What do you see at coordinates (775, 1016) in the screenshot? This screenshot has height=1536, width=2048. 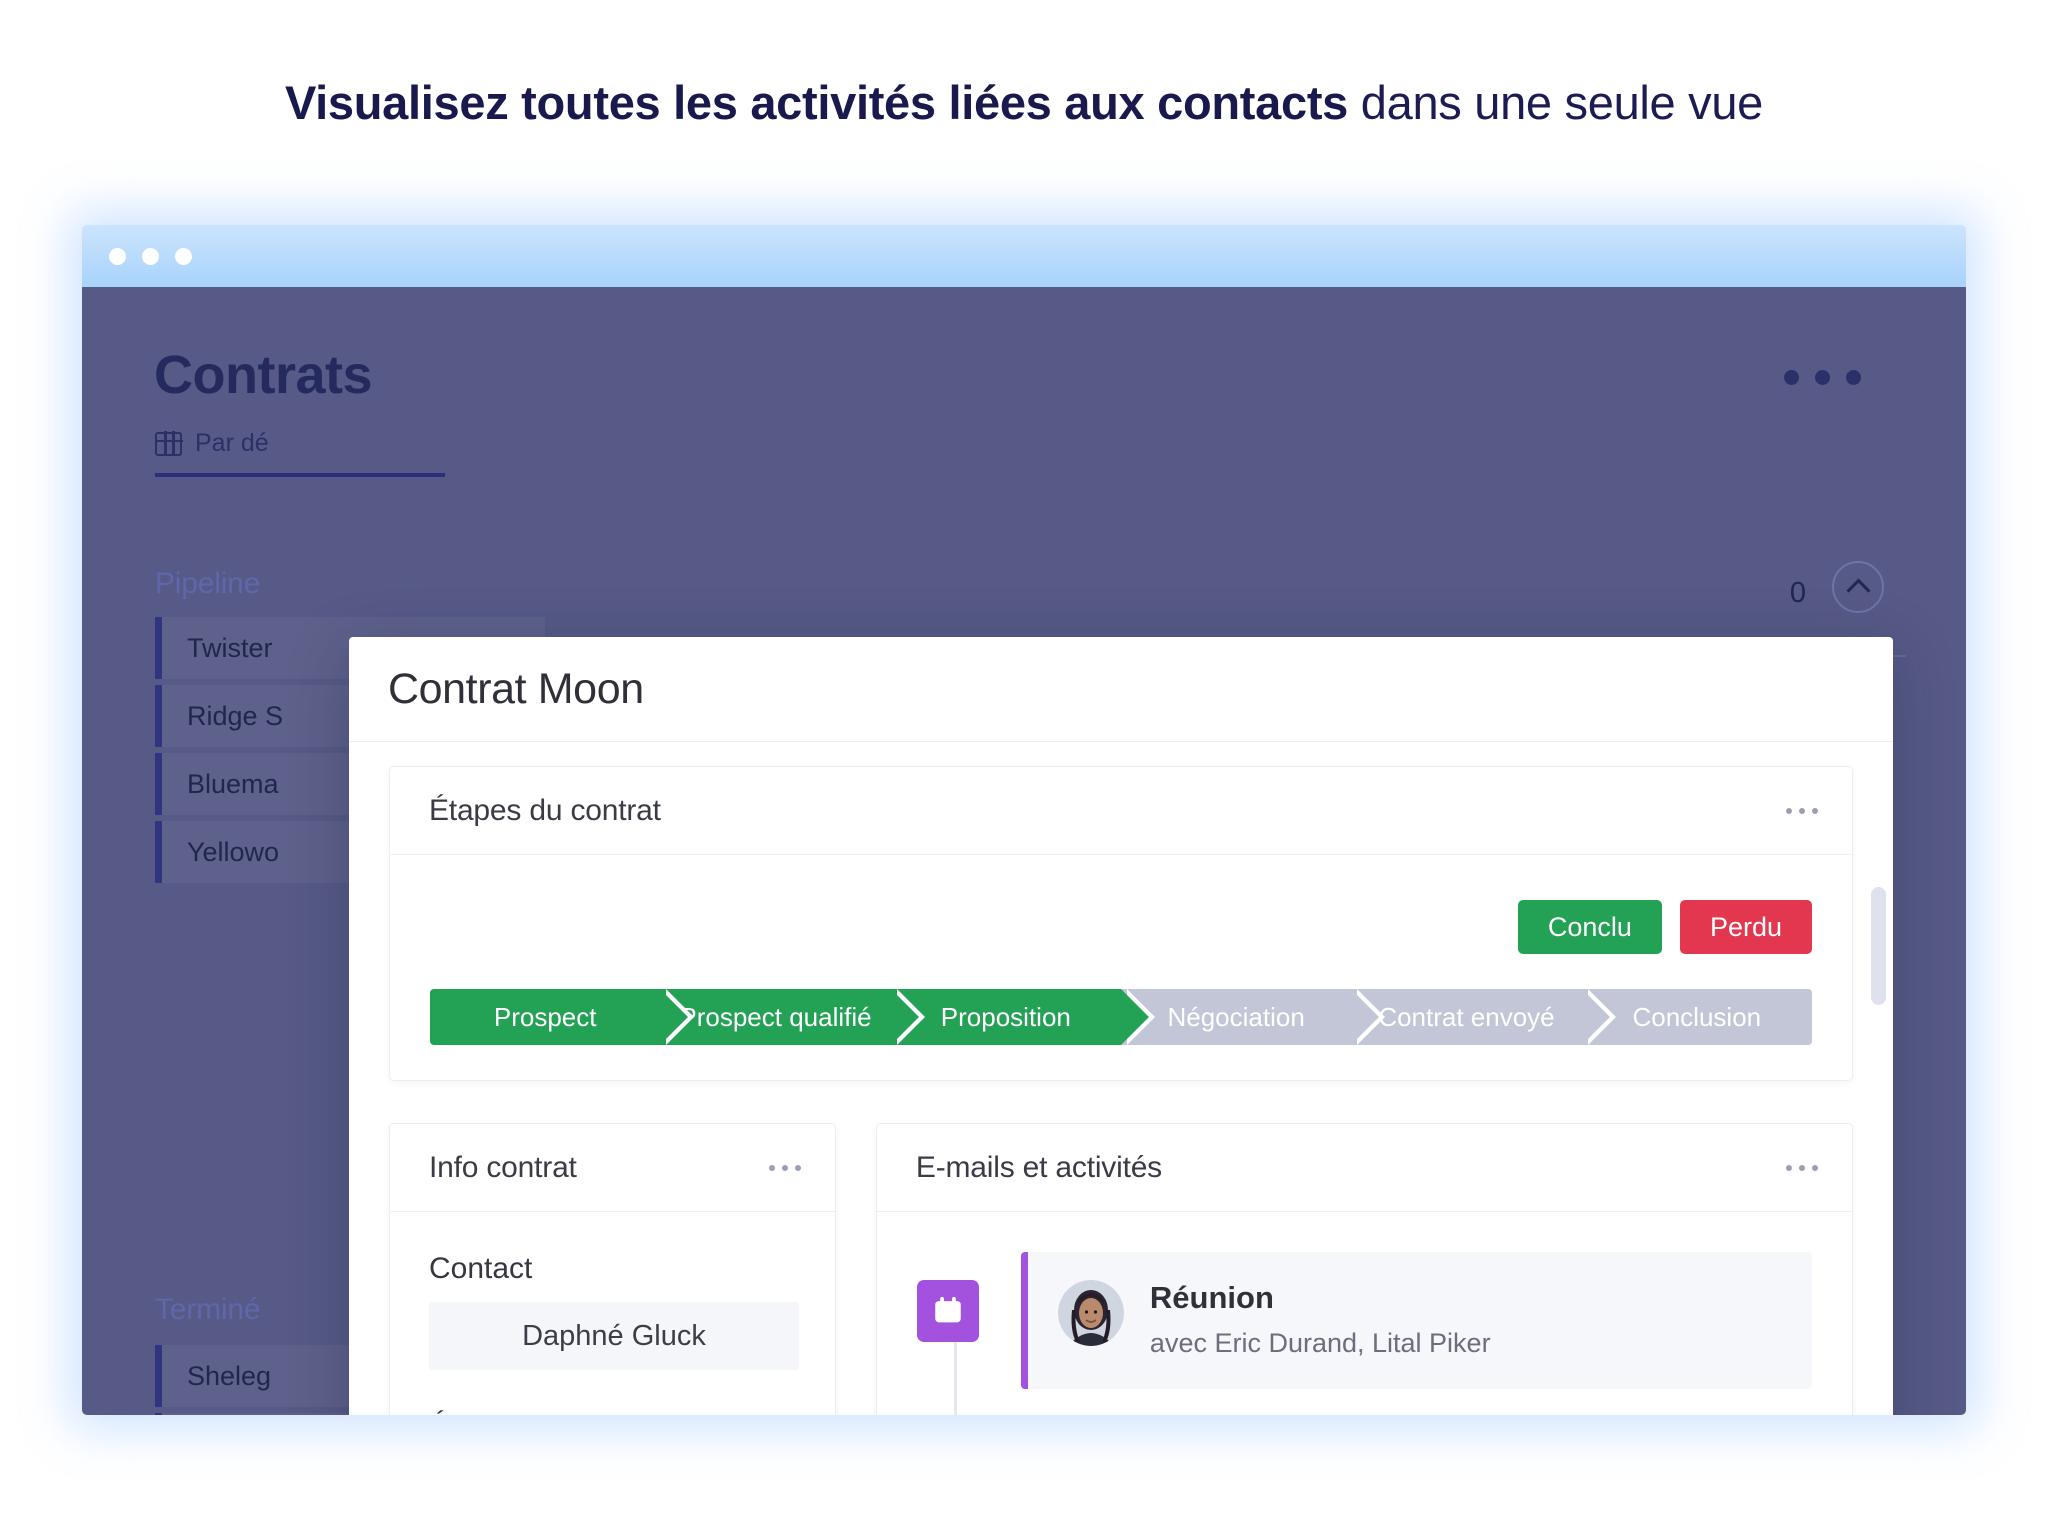 I see `stage-label: Prospect qualifié` at bounding box center [775, 1016].